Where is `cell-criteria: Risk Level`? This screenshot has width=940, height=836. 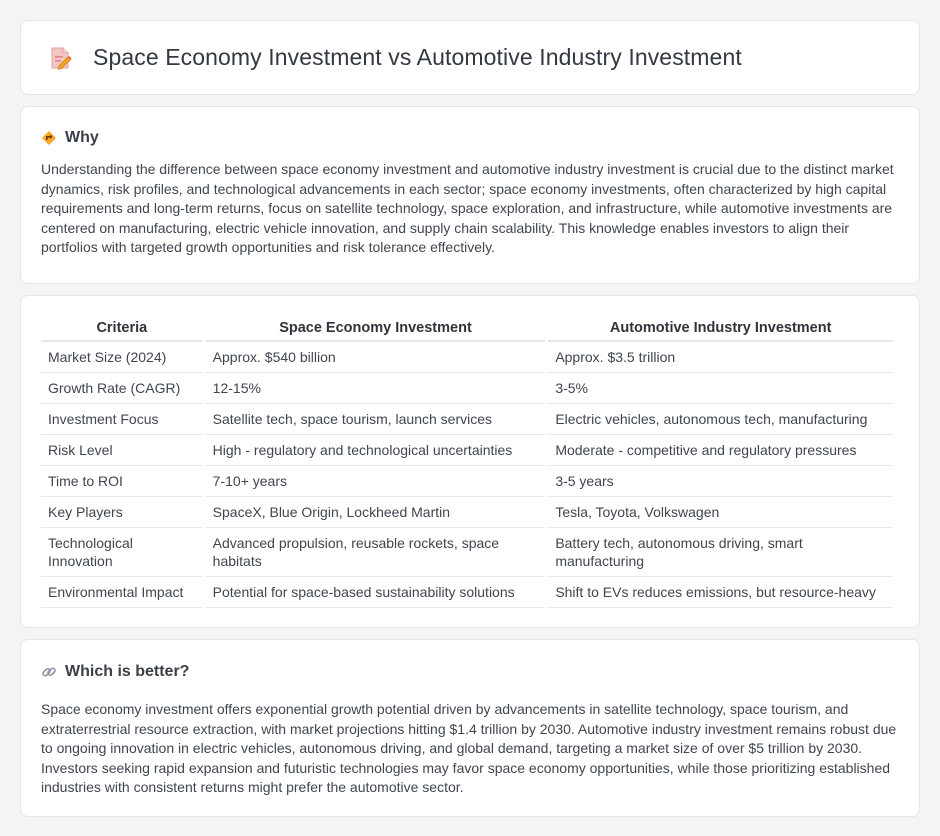
cell-criteria: Risk Level is located at coordinates (122, 450).